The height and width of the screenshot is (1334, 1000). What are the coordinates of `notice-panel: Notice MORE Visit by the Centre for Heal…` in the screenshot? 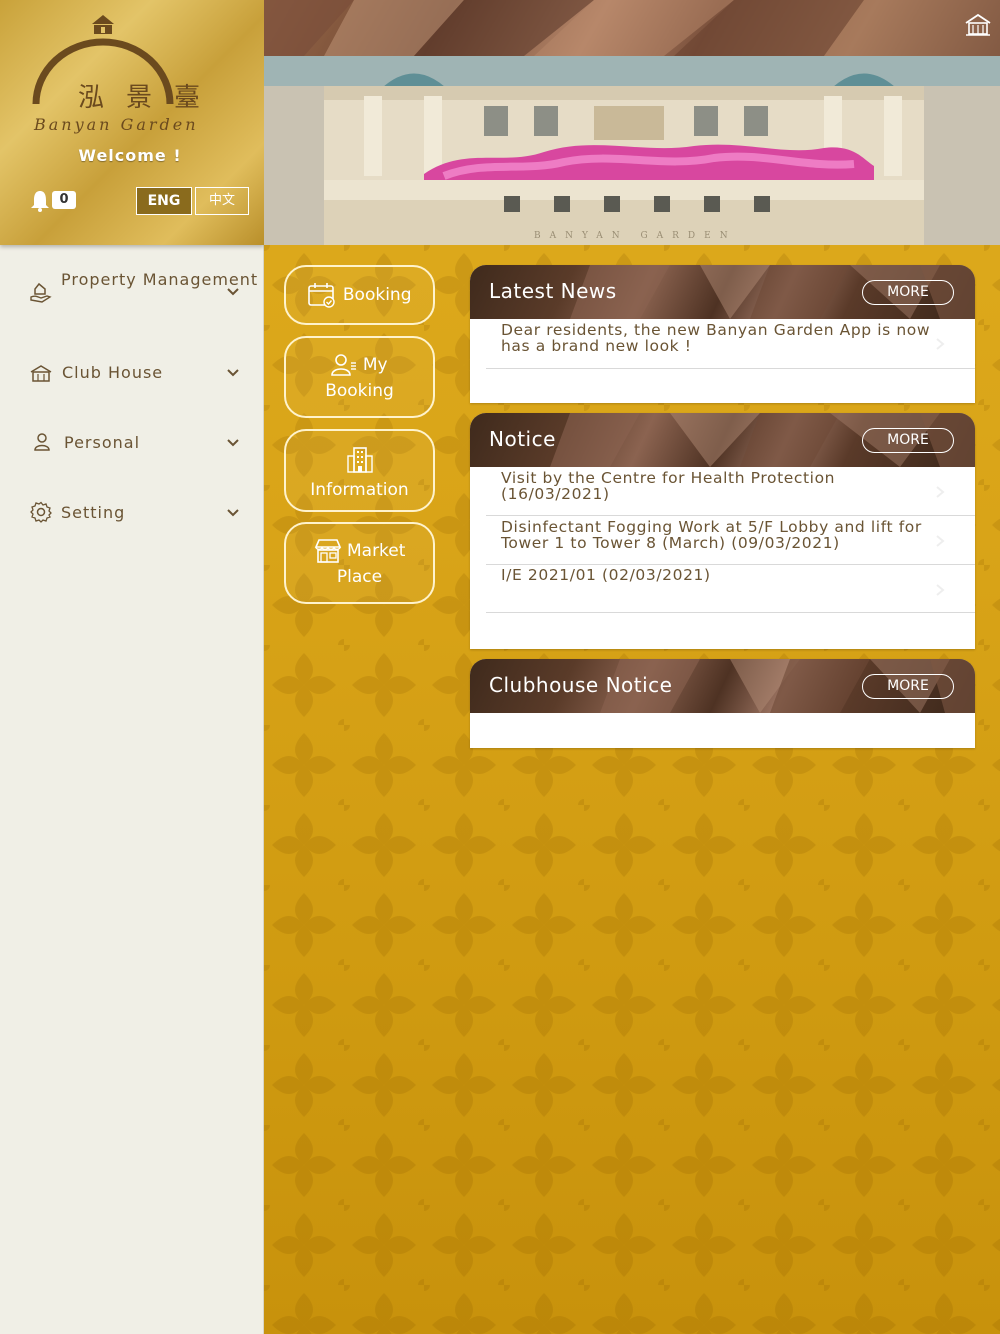 It's located at (722, 531).